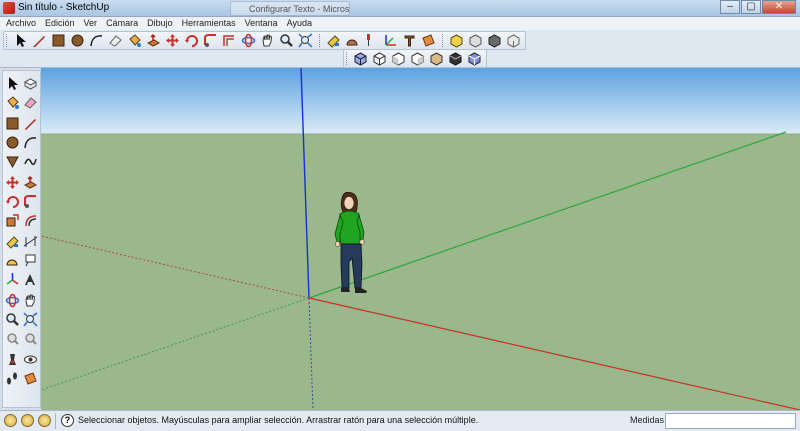 Image resolution: width=800 pixels, height=431 pixels. Describe the element at coordinates (299, 23) in the screenshot. I see `menu-ayuda: Ayuda` at that location.